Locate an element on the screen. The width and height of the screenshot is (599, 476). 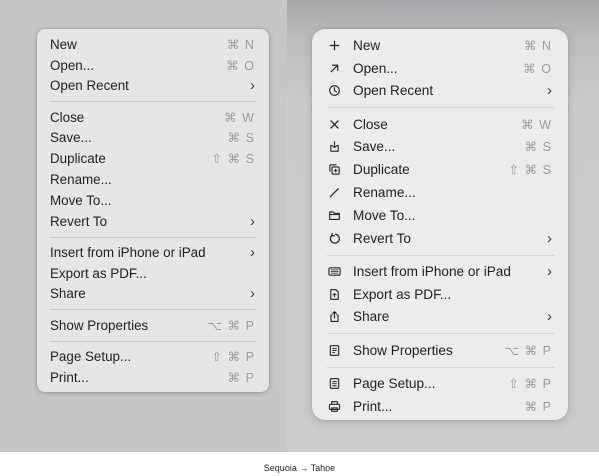
document-icon is located at coordinates (334, 294).